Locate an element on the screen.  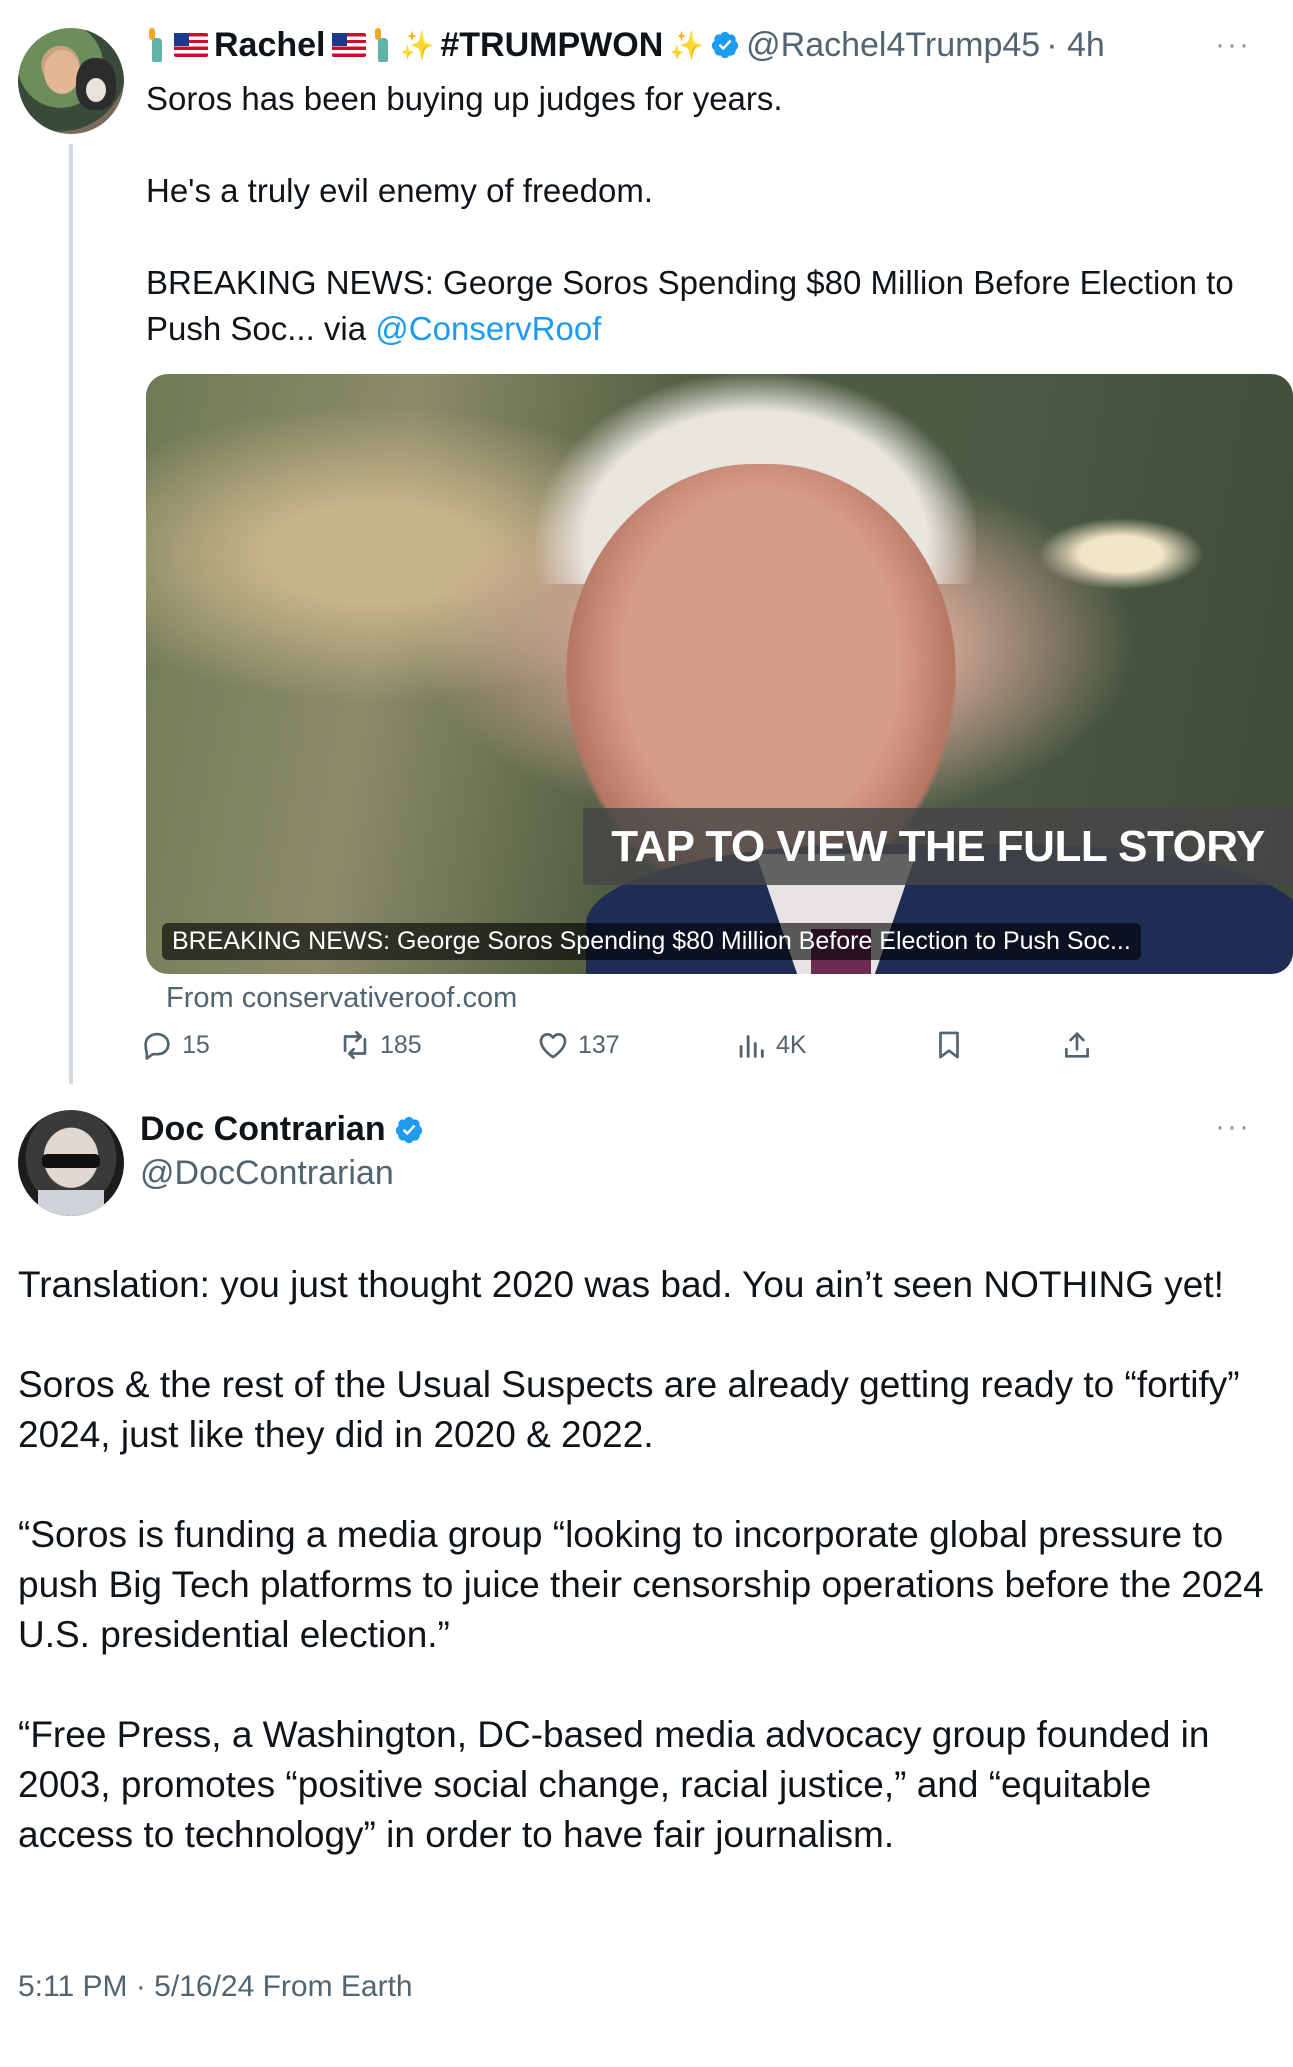
like-button: 137 is located at coordinates (578, 1045).